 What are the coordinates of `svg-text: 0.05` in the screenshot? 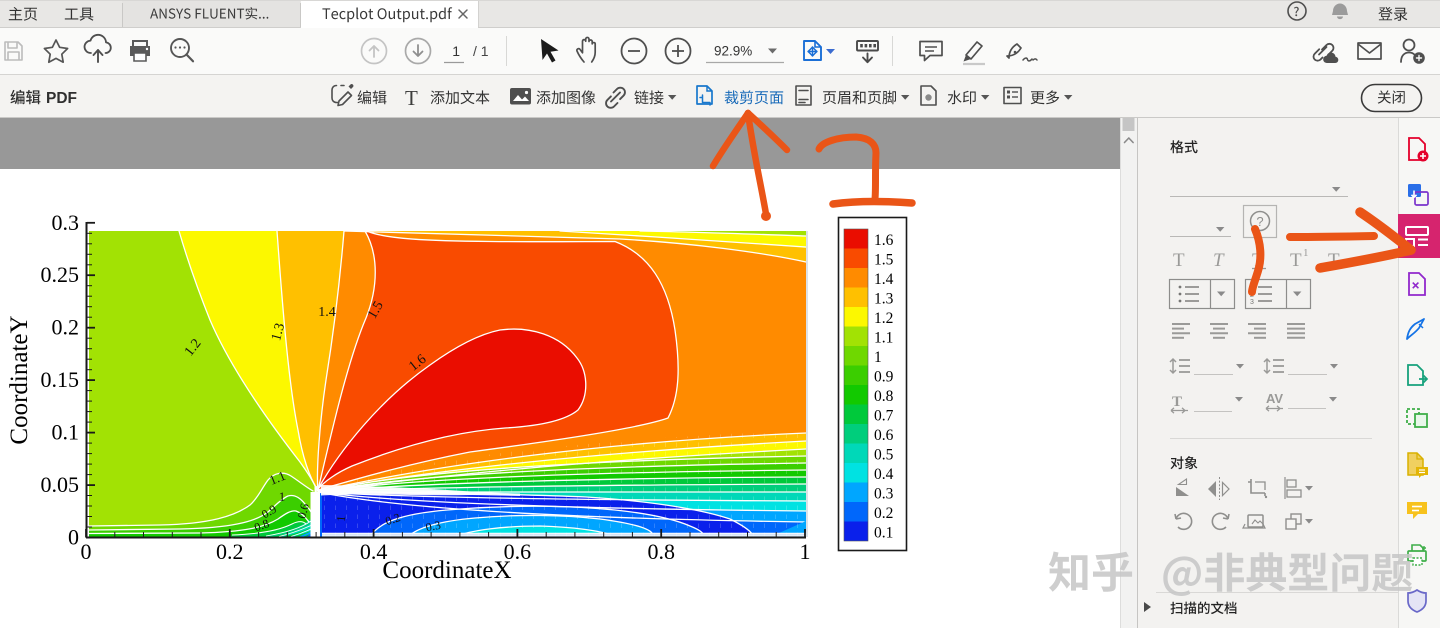 It's located at (60, 484).